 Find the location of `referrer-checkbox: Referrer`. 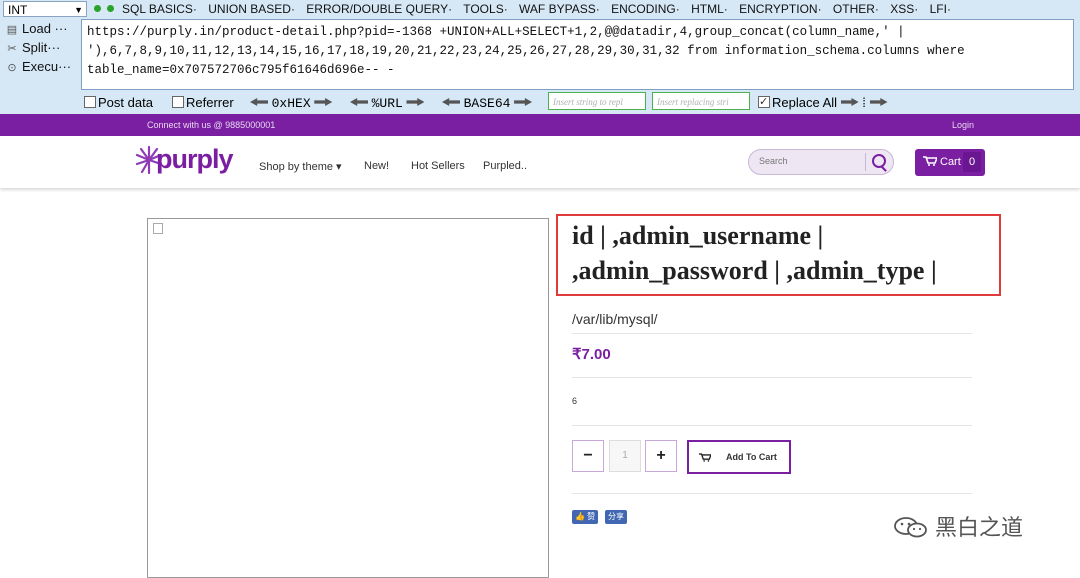

referrer-checkbox: Referrer is located at coordinates (203, 103).